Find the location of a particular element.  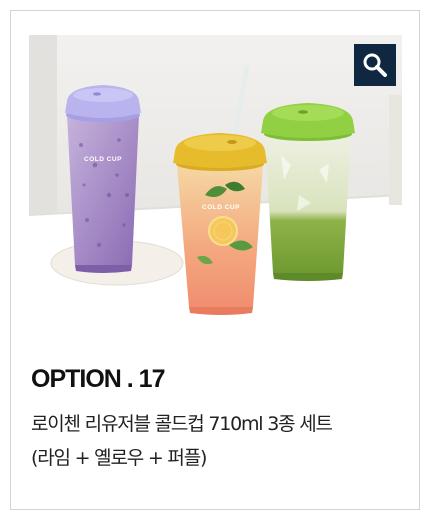

product-name: 로이첸 리유저블 콜드컵 710ml 3종 세트 (라임 + 옐로우 + 퍼플) is located at coordinates (223, 441).